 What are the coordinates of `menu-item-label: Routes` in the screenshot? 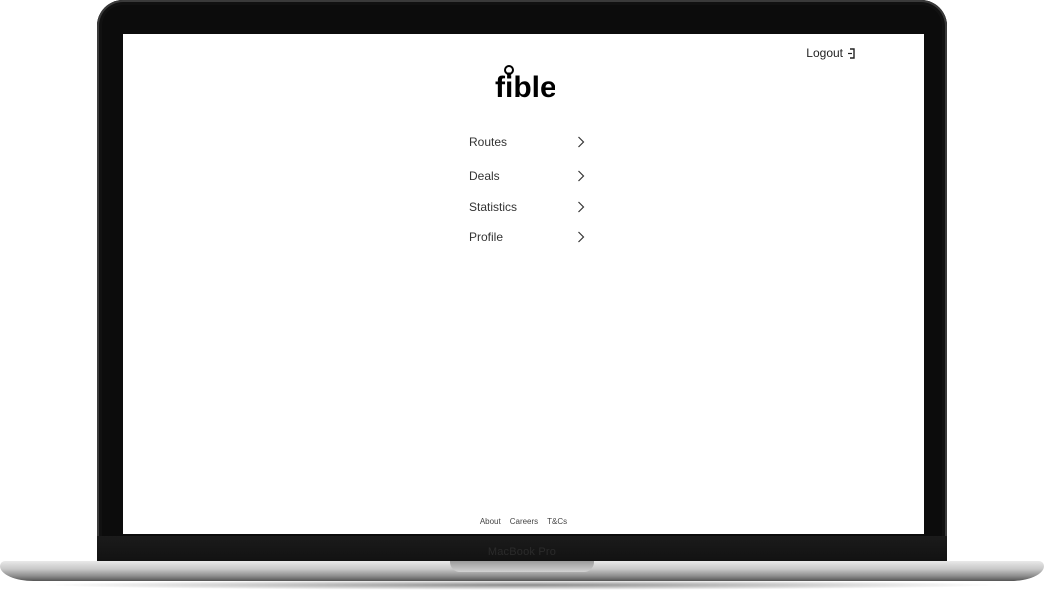 It's located at (488, 142).